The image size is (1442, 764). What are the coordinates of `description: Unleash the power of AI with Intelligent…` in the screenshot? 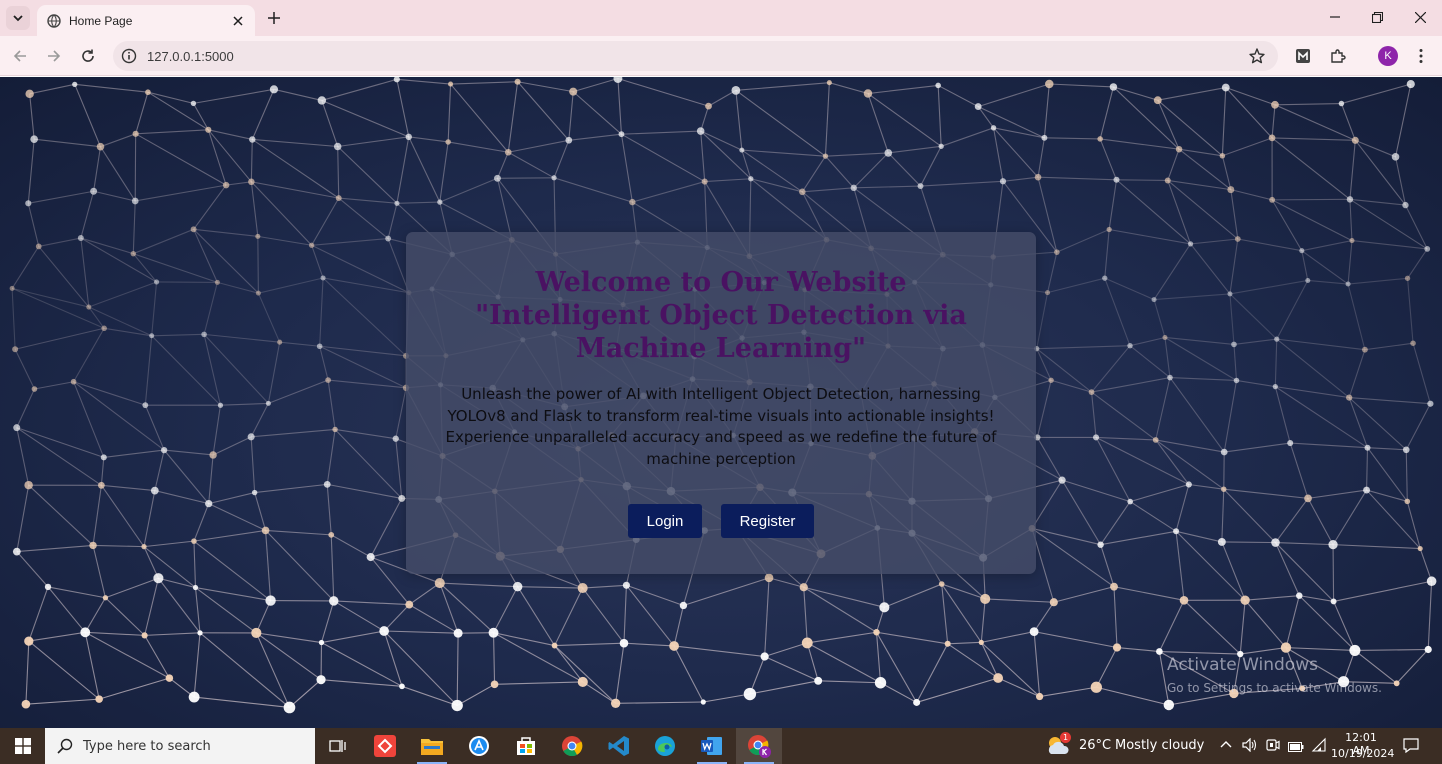 It's located at (721, 427).